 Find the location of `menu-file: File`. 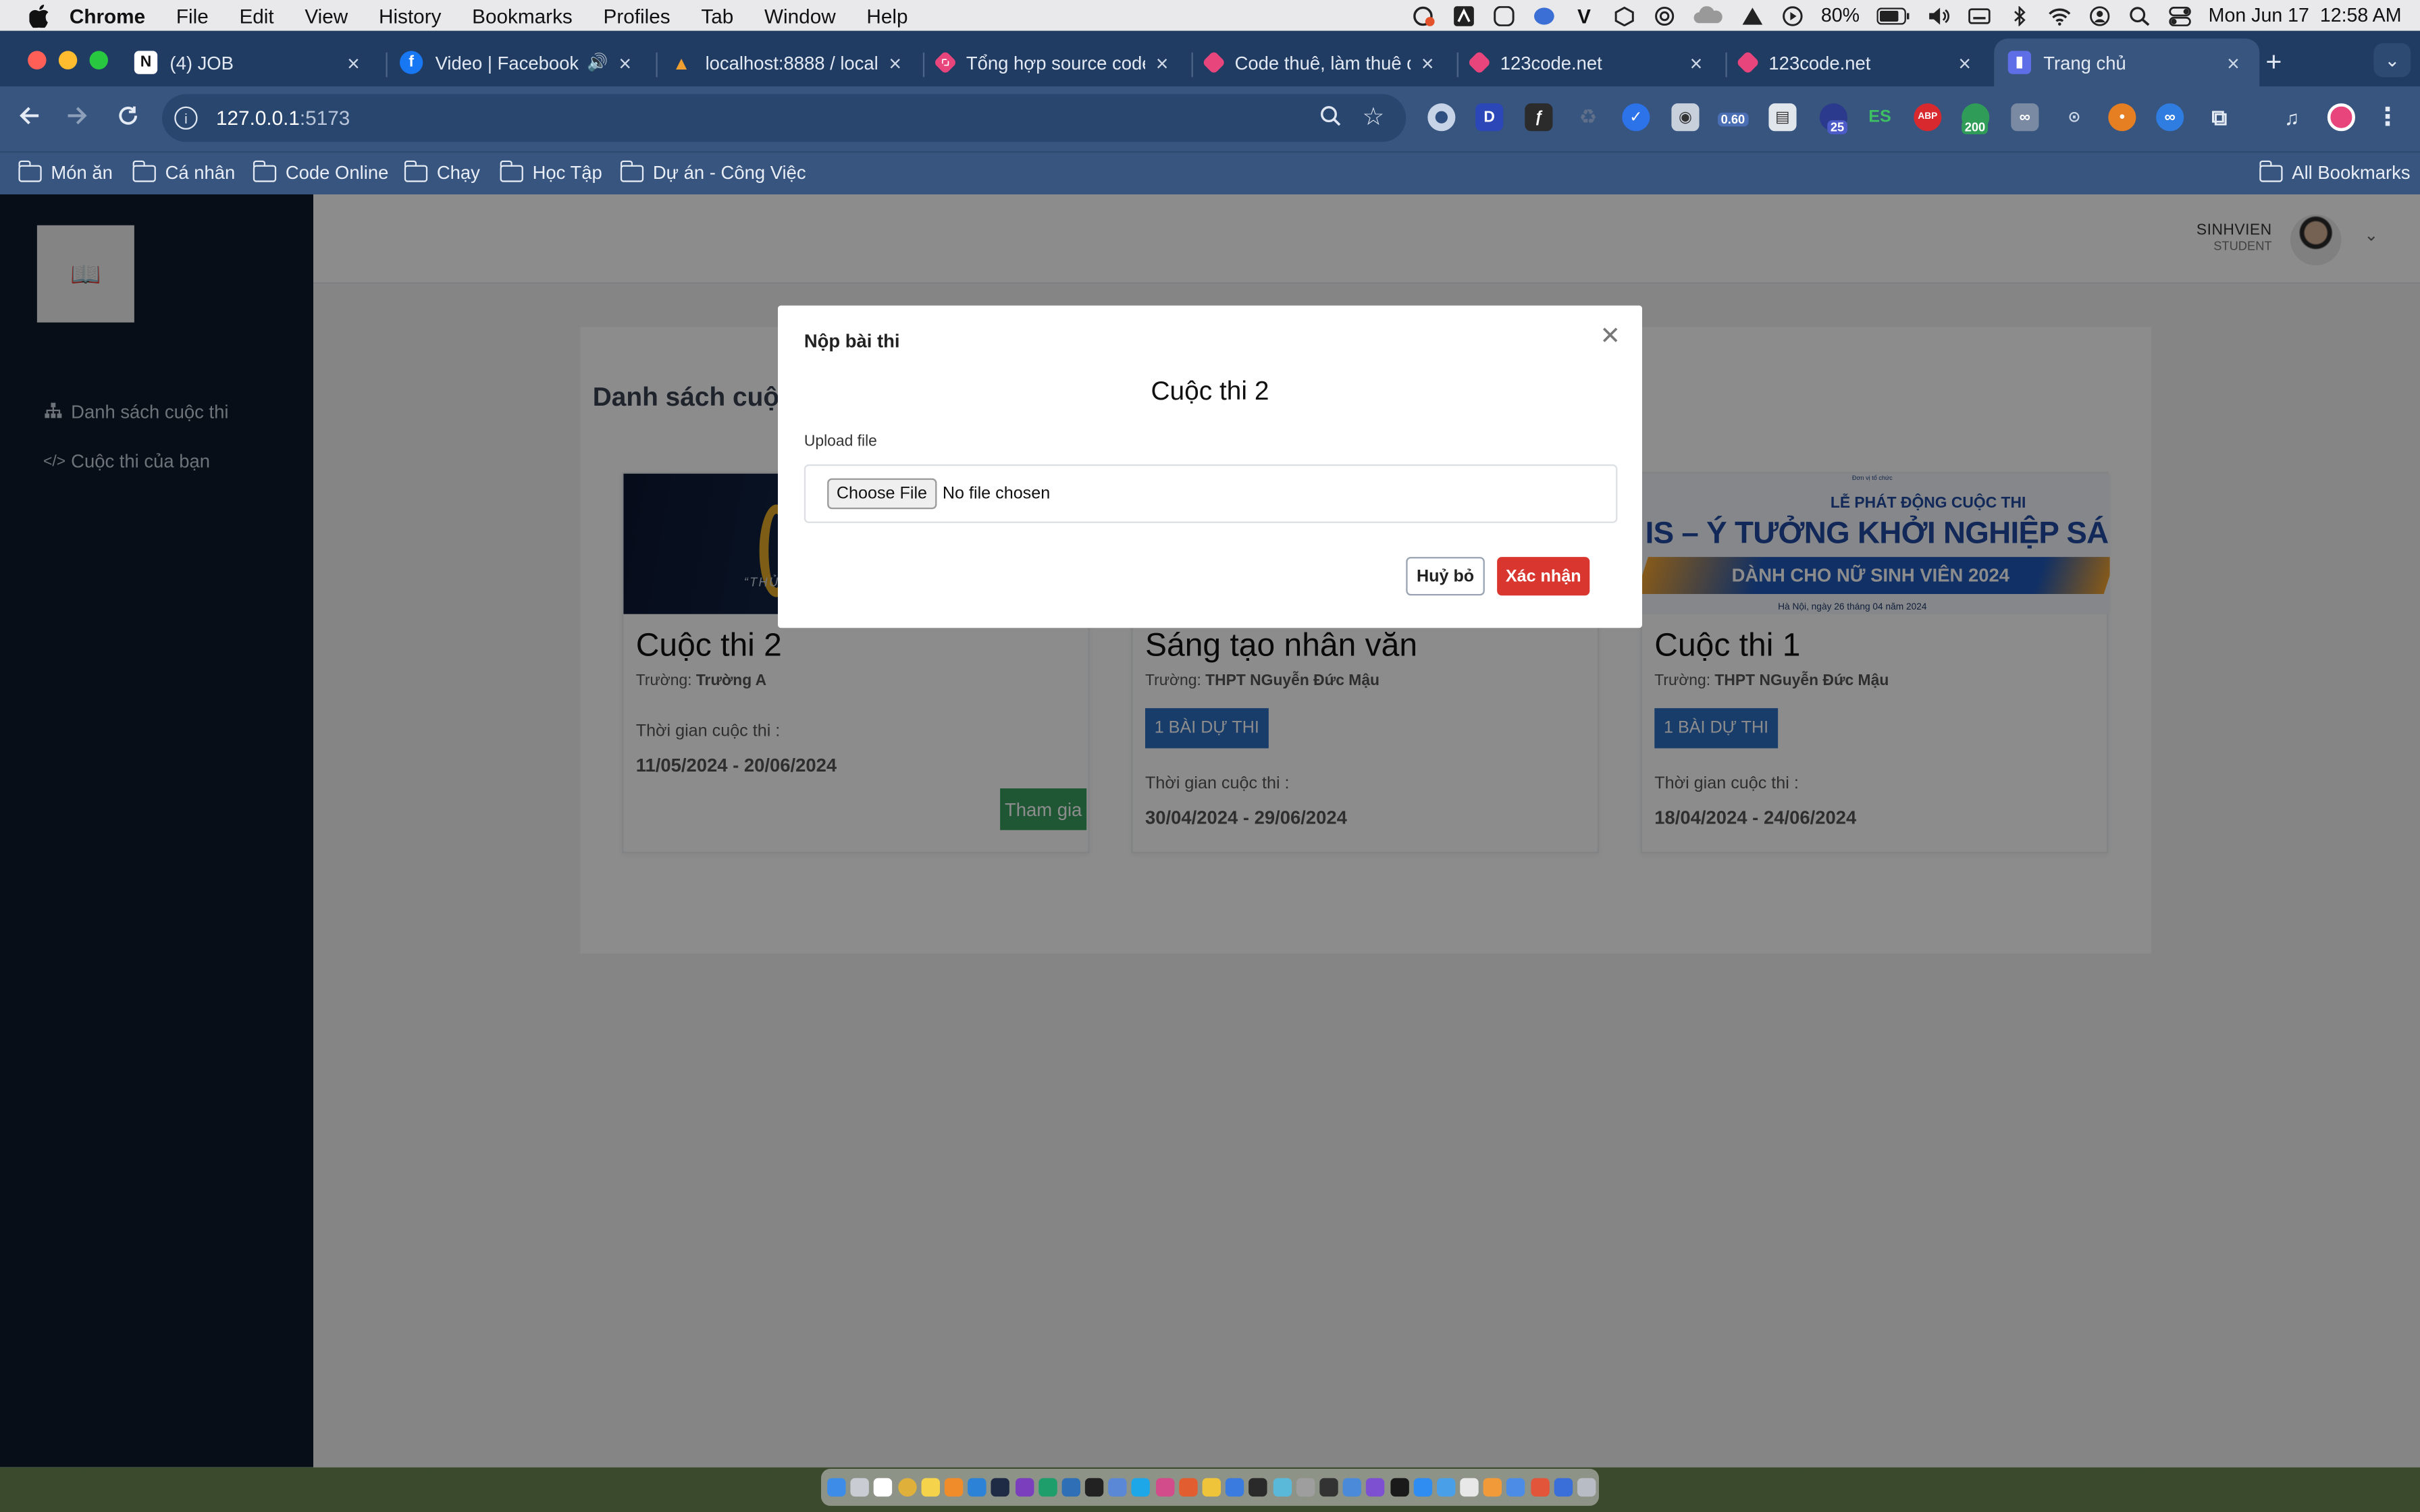

menu-file: File is located at coordinates (192, 15).